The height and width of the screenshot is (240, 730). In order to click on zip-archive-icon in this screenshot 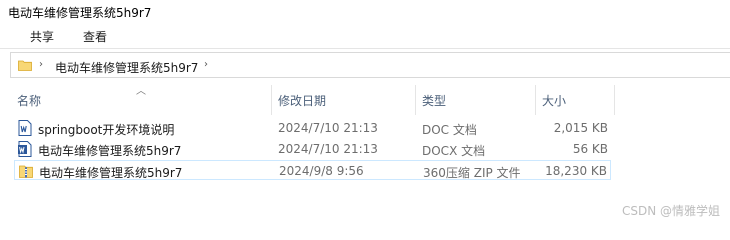, I will do `click(26, 171)`.